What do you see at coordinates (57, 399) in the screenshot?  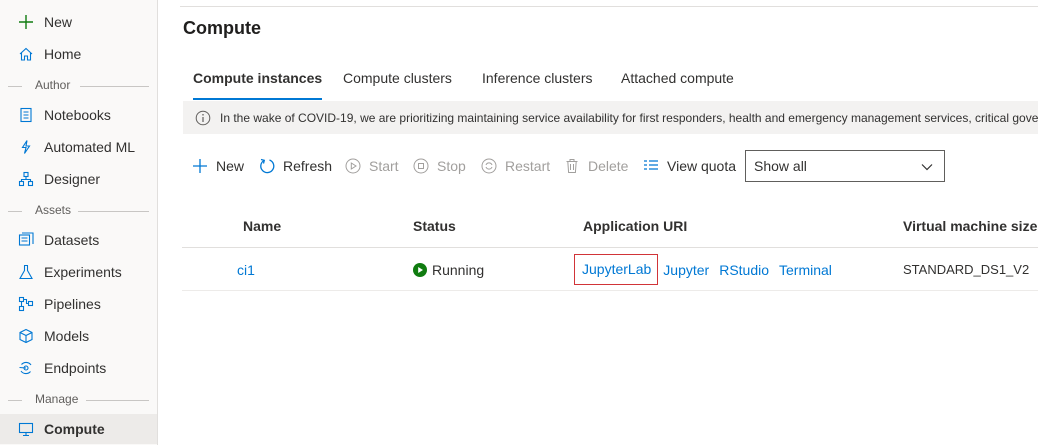 I see `section-label: Manage` at bounding box center [57, 399].